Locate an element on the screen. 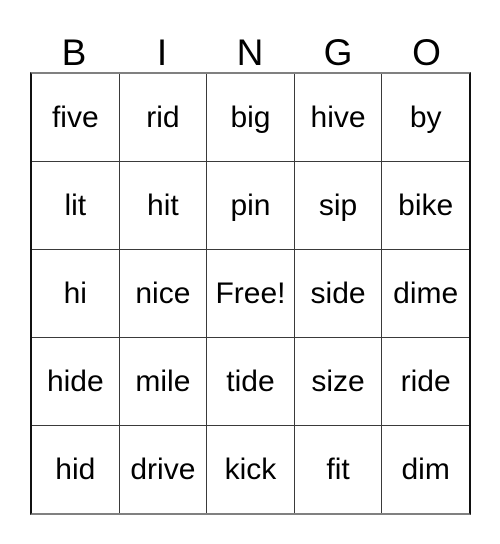 Image resolution: width=500 pixels, height=544 pixels. bingo-cell-o4: ride is located at coordinates (425, 381).